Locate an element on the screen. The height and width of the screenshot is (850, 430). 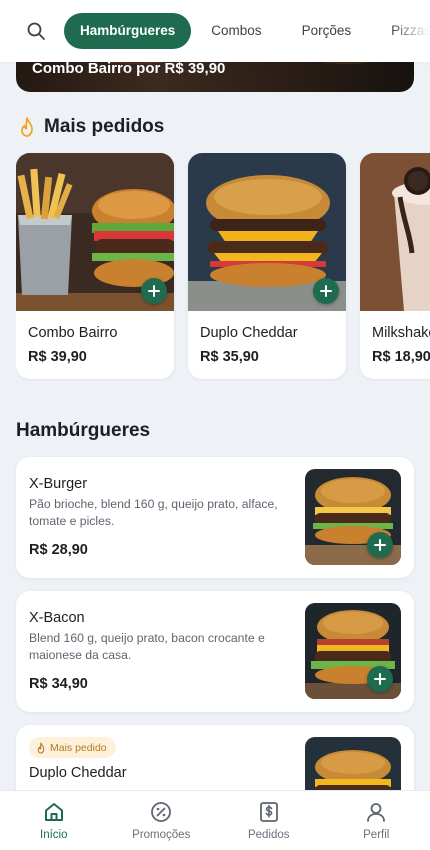
add-x-bacon-button is located at coordinates (380, 679).